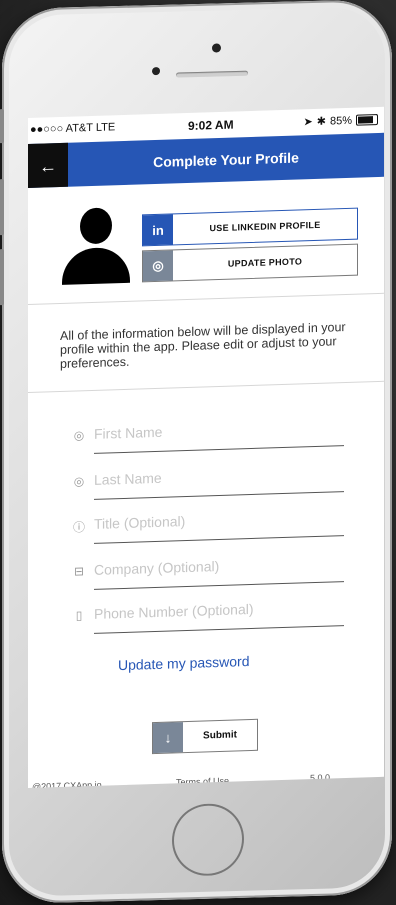  Describe the element at coordinates (174, 611) in the screenshot. I see `phone-placeholder: Phone Number (Optional)` at that location.